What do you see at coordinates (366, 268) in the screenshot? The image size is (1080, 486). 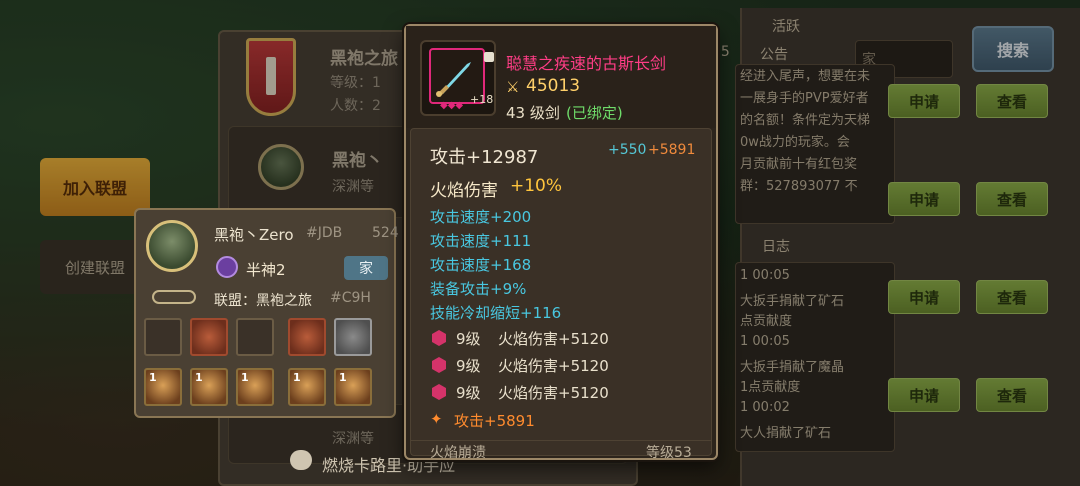 I see `family-button: 家` at bounding box center [366, 268].